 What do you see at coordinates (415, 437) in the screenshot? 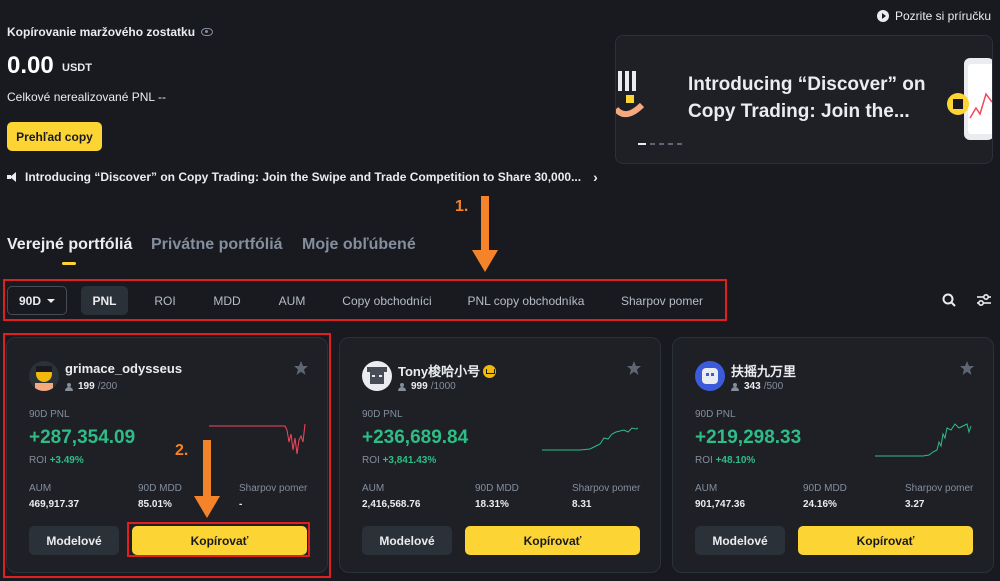
I see `pnl-value: +236,689.84` at bounding box center [415, 437].